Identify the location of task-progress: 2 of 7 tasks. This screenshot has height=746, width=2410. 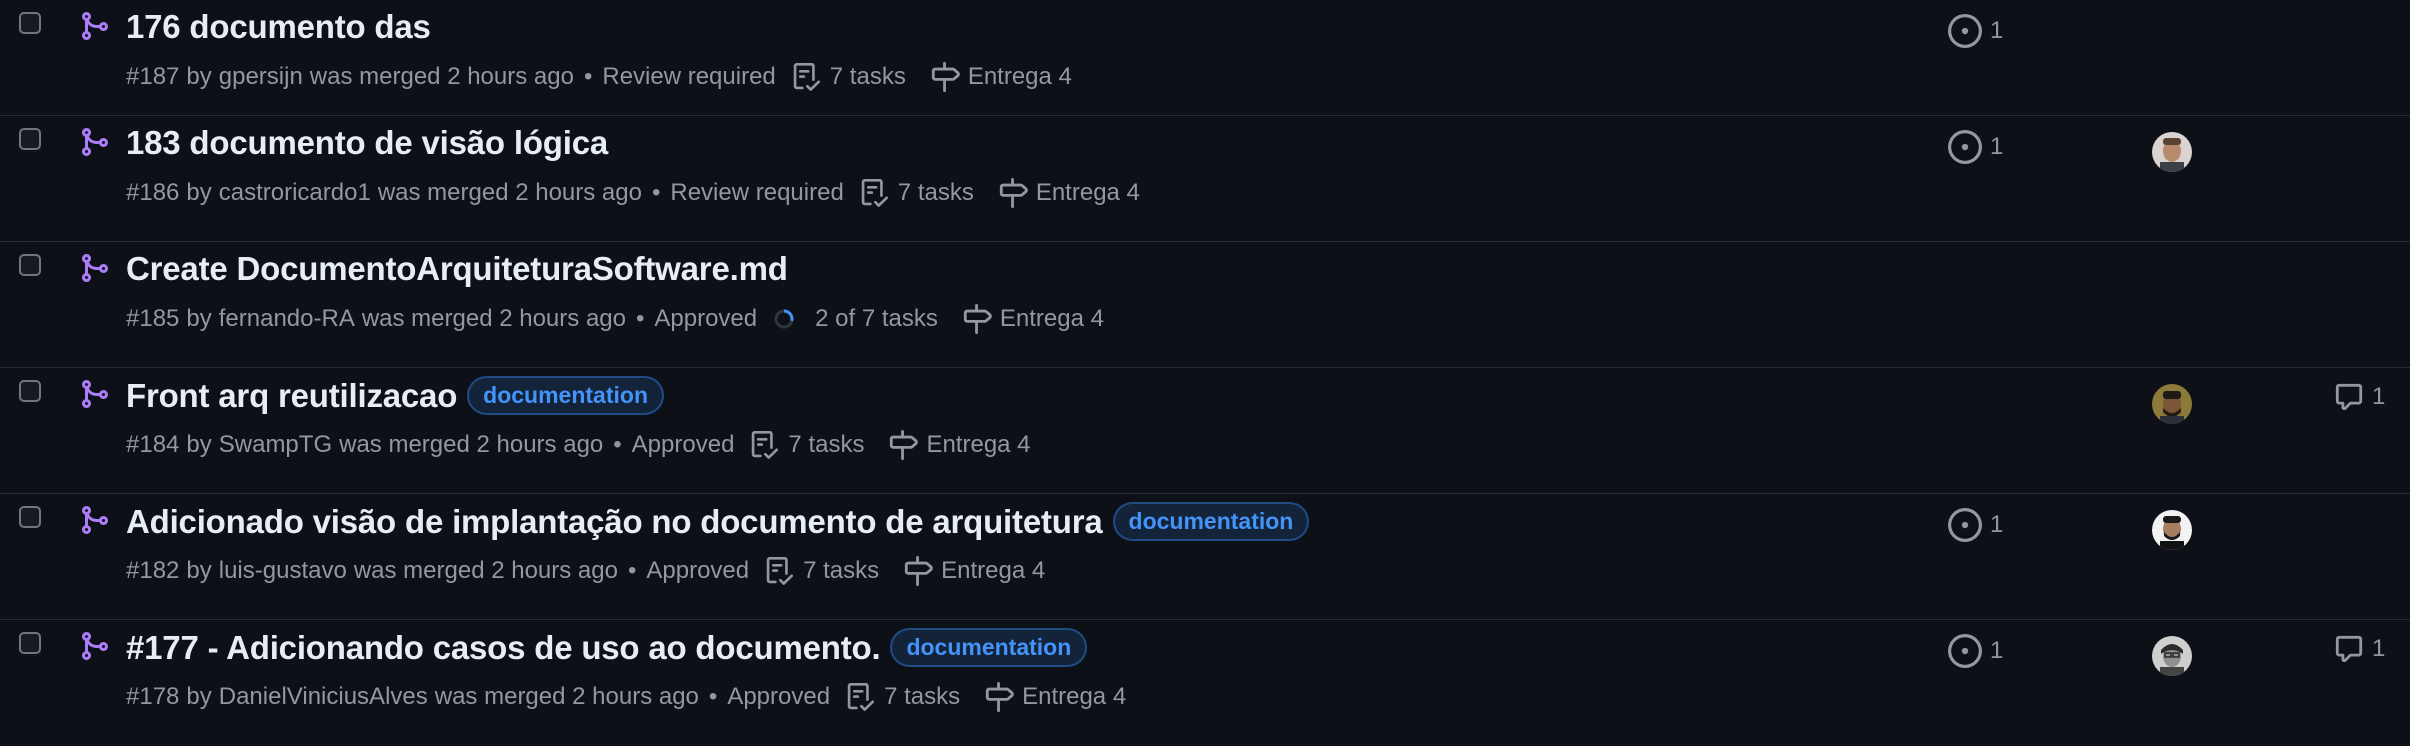
(855, 319).